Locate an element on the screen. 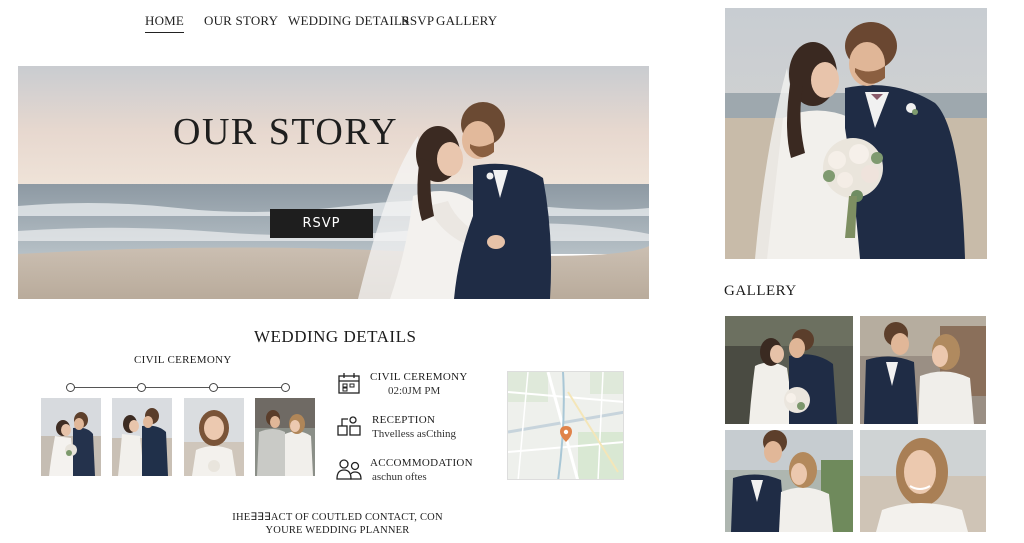  wedding-details-title: WEDDING DETAILS is located at coordinates (335, 336).